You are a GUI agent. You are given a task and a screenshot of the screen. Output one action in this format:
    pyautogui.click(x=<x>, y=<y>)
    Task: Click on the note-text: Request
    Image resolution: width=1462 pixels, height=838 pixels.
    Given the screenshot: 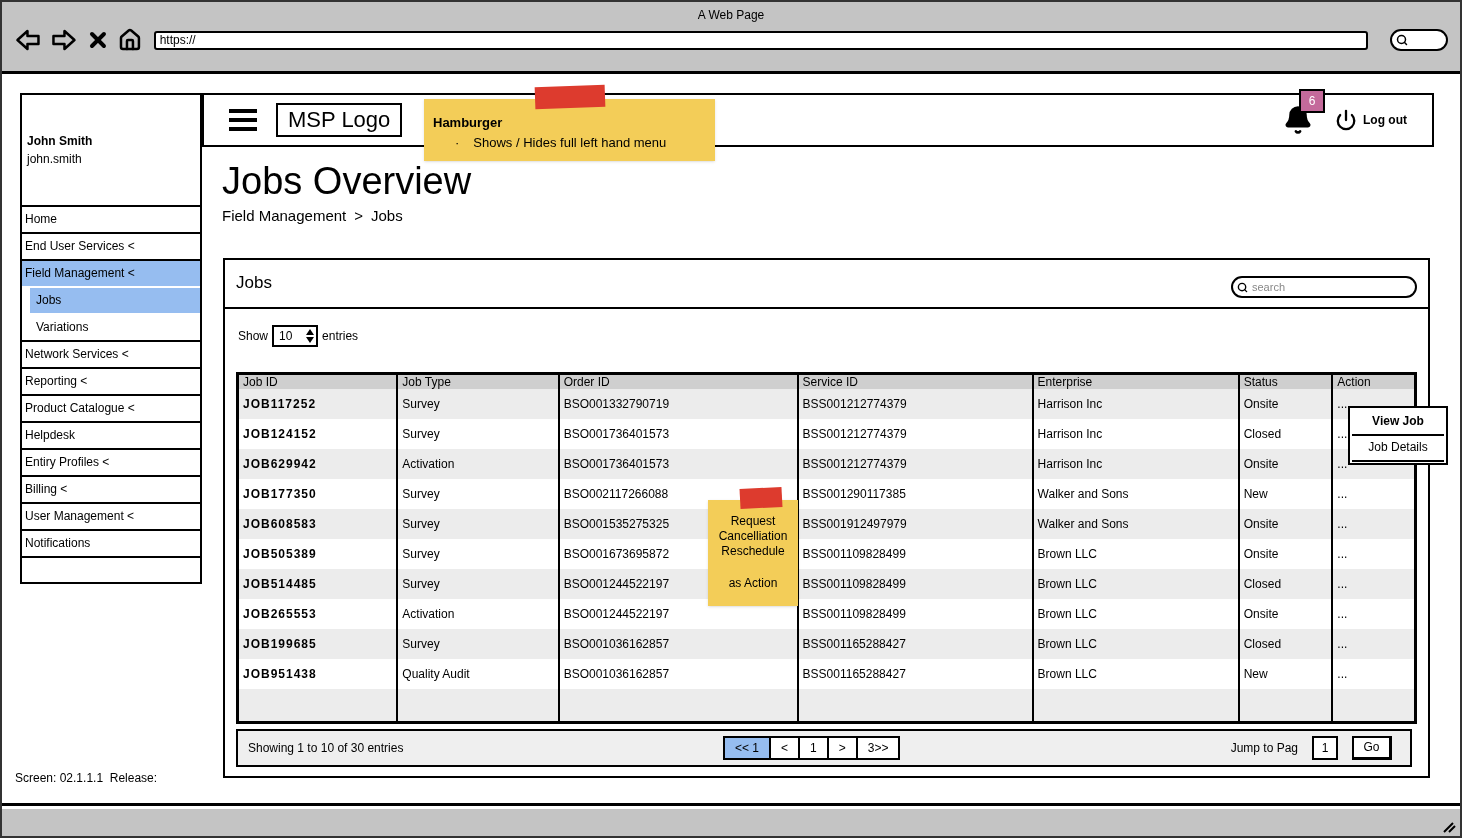 What is the action you would take?
    pyautogui.click(x=753, y=521)
    